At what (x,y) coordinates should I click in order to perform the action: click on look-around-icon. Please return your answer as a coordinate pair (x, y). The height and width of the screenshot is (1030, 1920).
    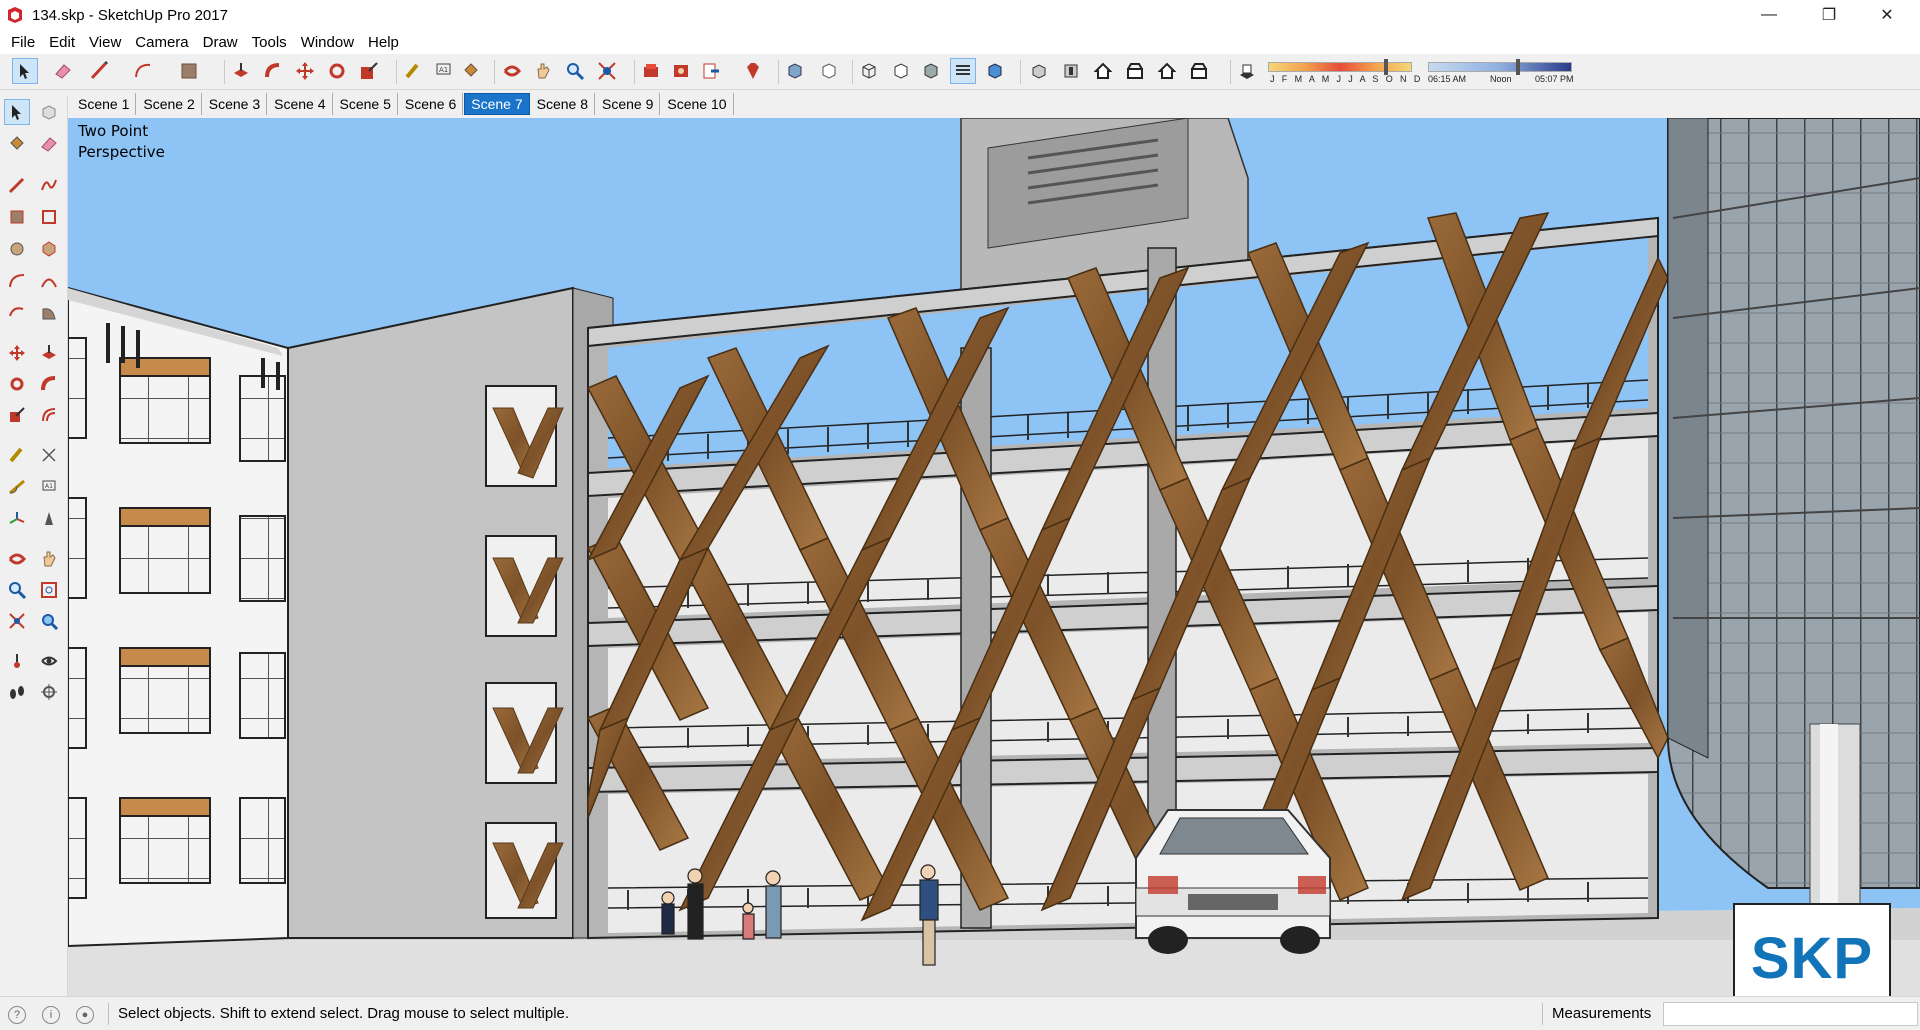
    Looking at the image, I should click on (49, 661).